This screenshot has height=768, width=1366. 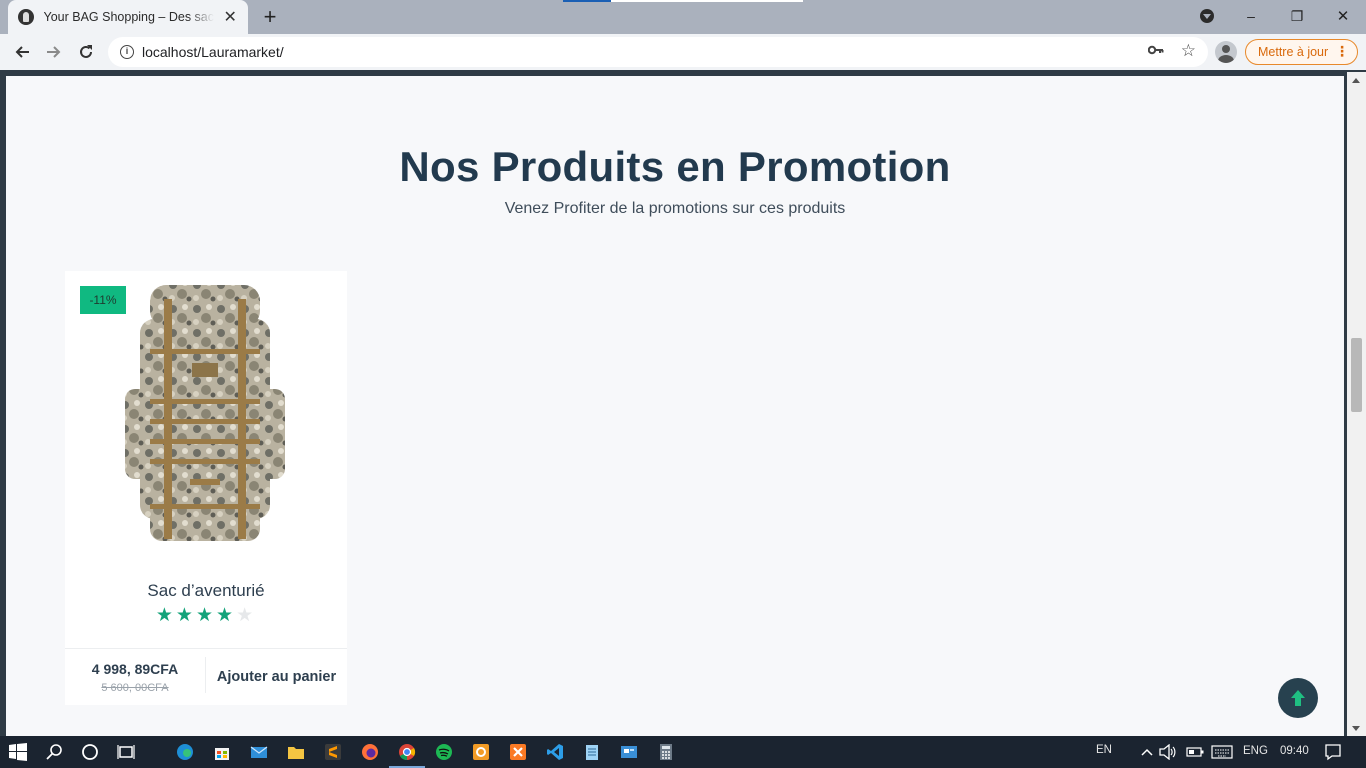 I want to click on battery-icon, so click(x=1195, y=752).